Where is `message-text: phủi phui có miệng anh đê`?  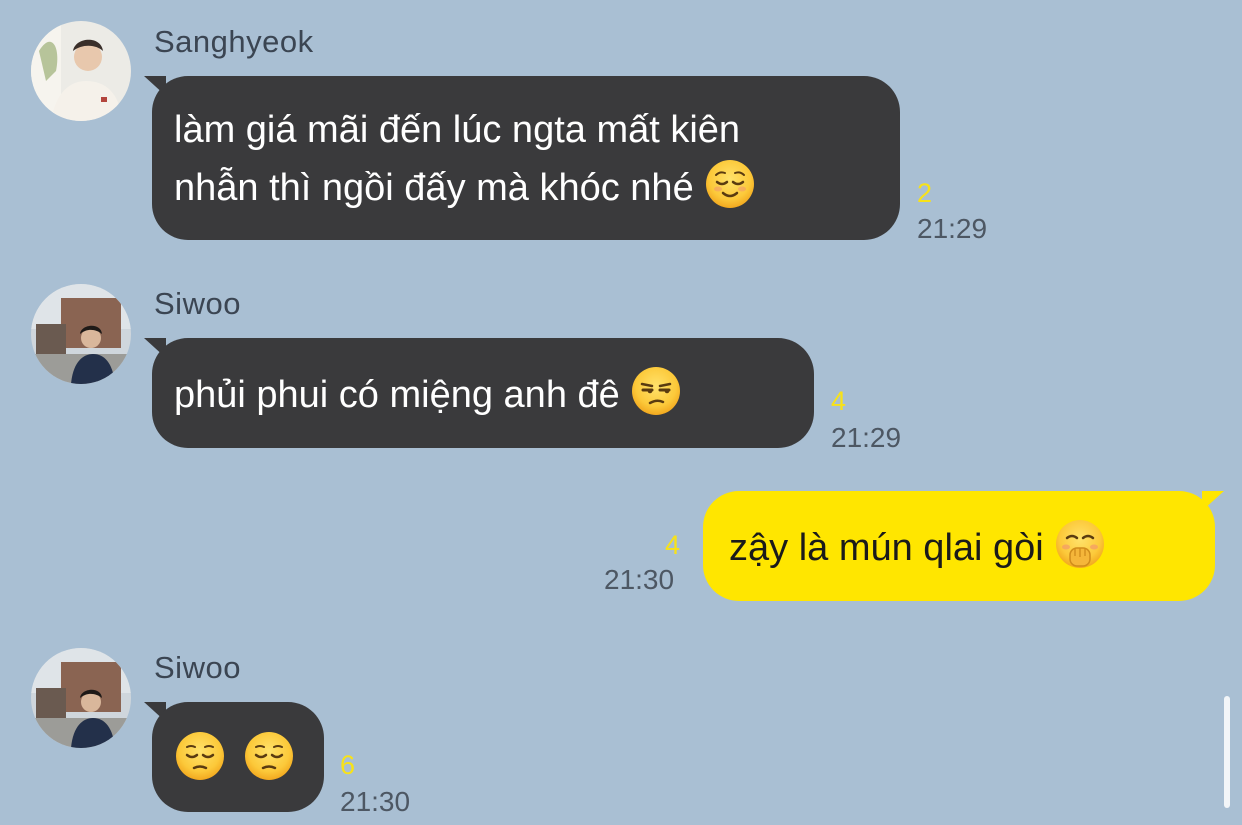
message-text: phủi phui có miệng anh đê is located at coordinates (397, 395).